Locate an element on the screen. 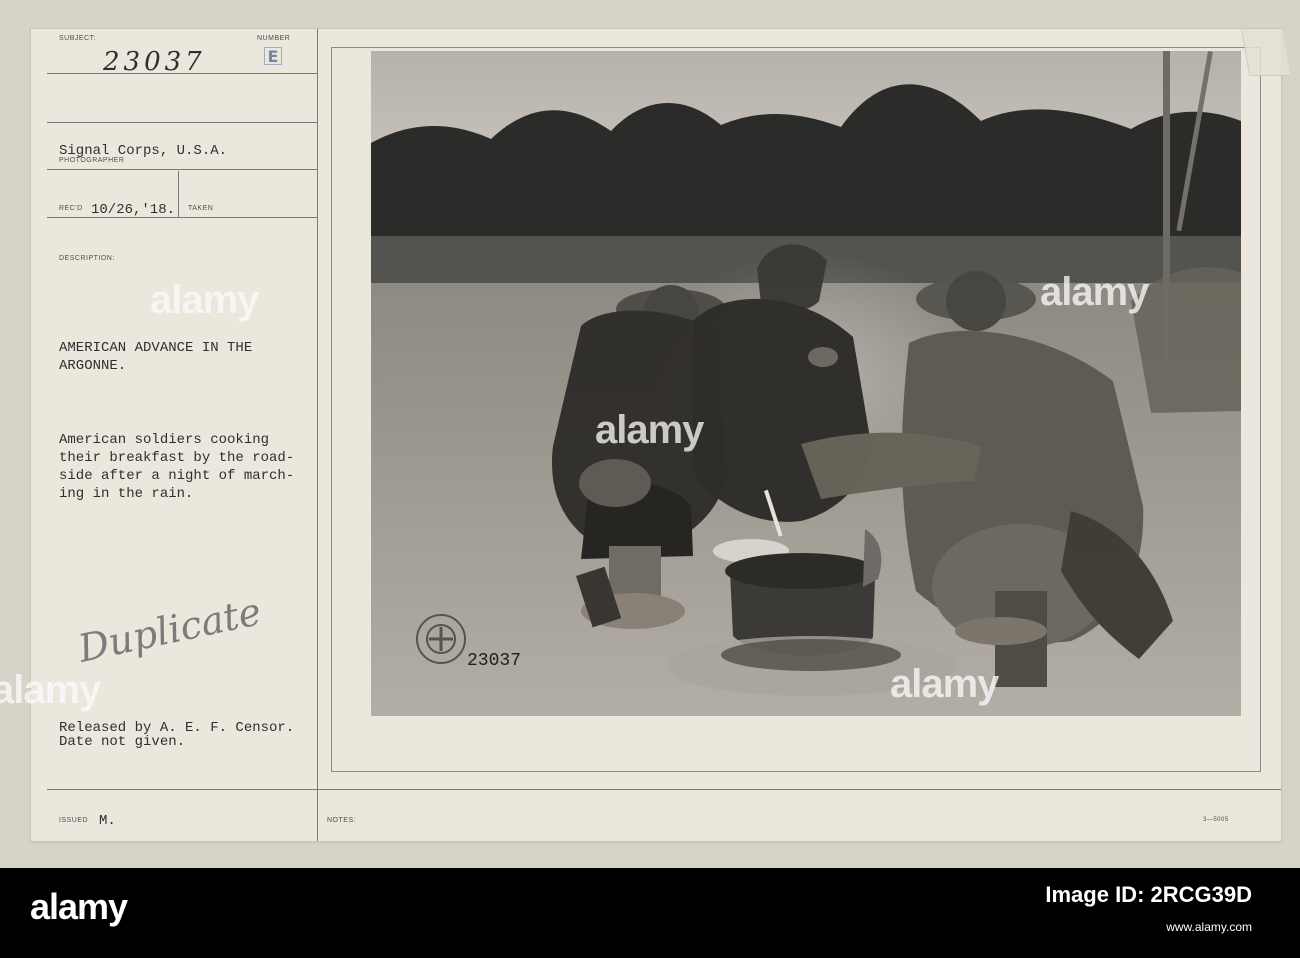  watermark-5: alamy is located at coordinates (50, 690).